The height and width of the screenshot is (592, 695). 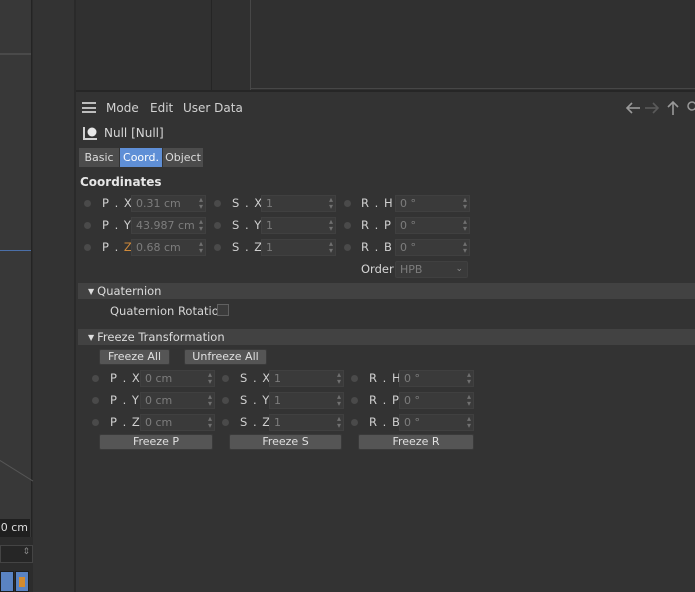 I want to click on tab-coord: Coord., so click(x=141, y=157).